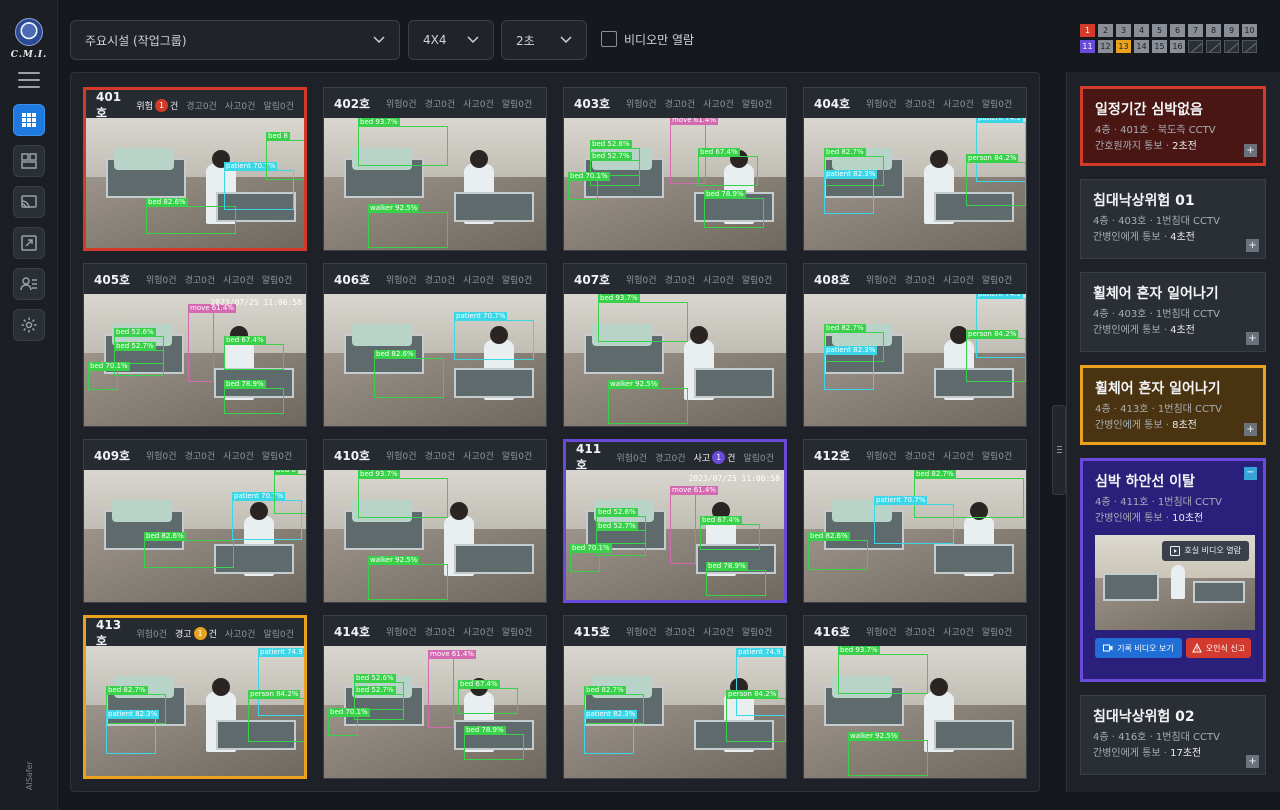  I want to click on dashboard-icon, so click(29, 161).